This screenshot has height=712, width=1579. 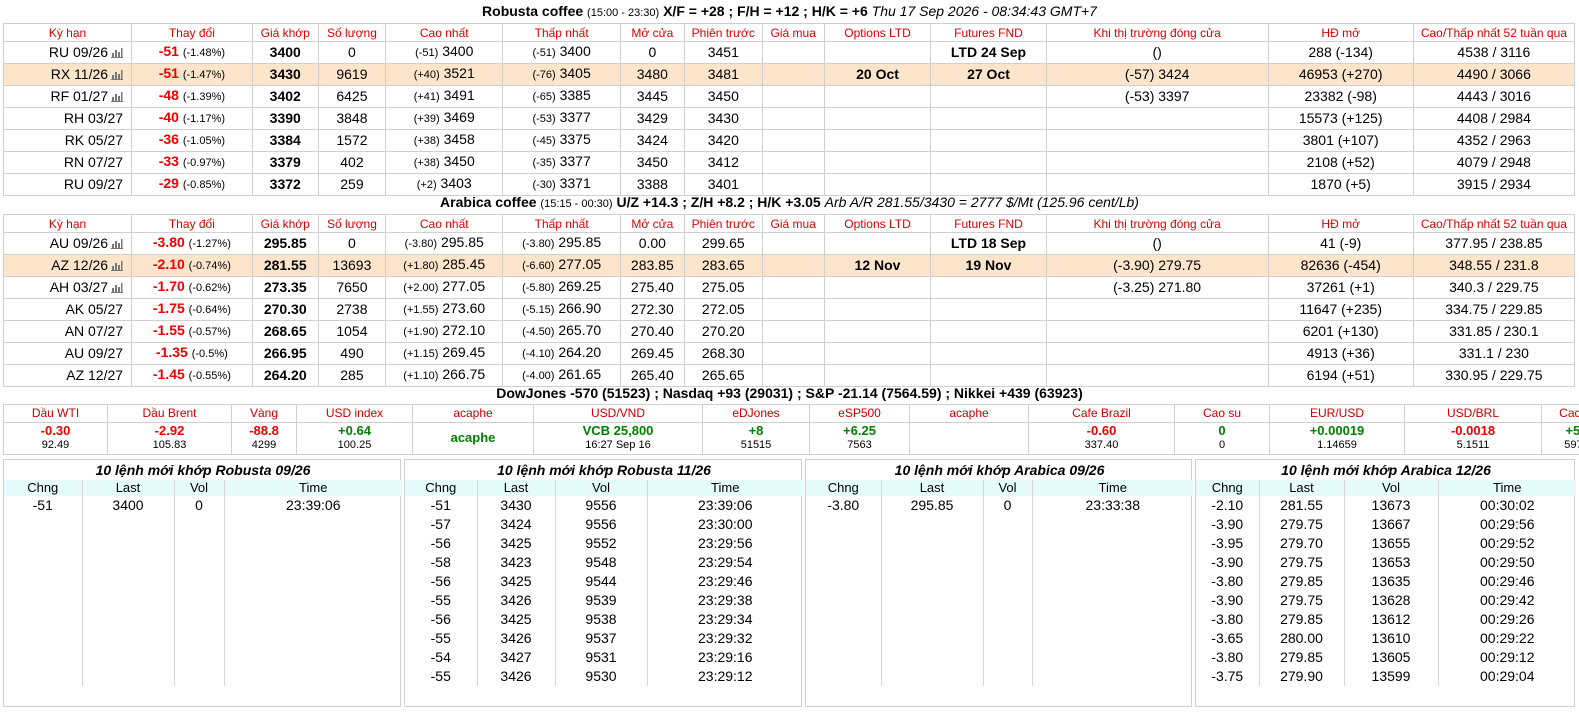 What do you see at coordinates (168, 161) in the screenshot?
I see `change-value: -33` at bounding box center [168, 161].